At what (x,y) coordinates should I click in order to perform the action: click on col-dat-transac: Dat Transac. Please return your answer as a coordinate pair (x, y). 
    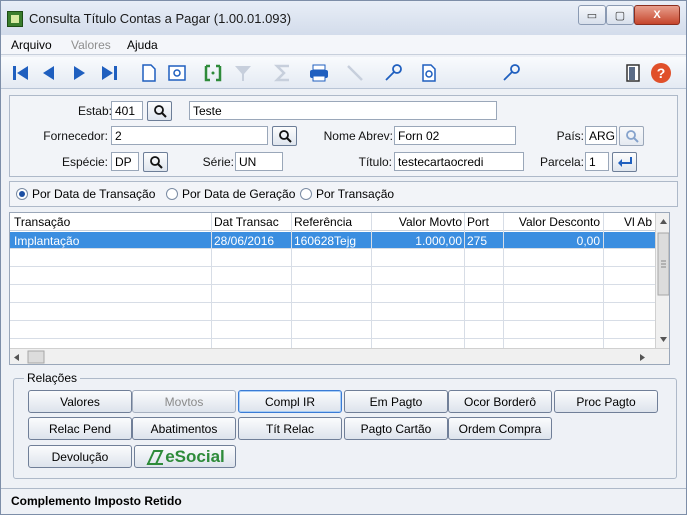
    Looking at the image, I should click on (252, 222).